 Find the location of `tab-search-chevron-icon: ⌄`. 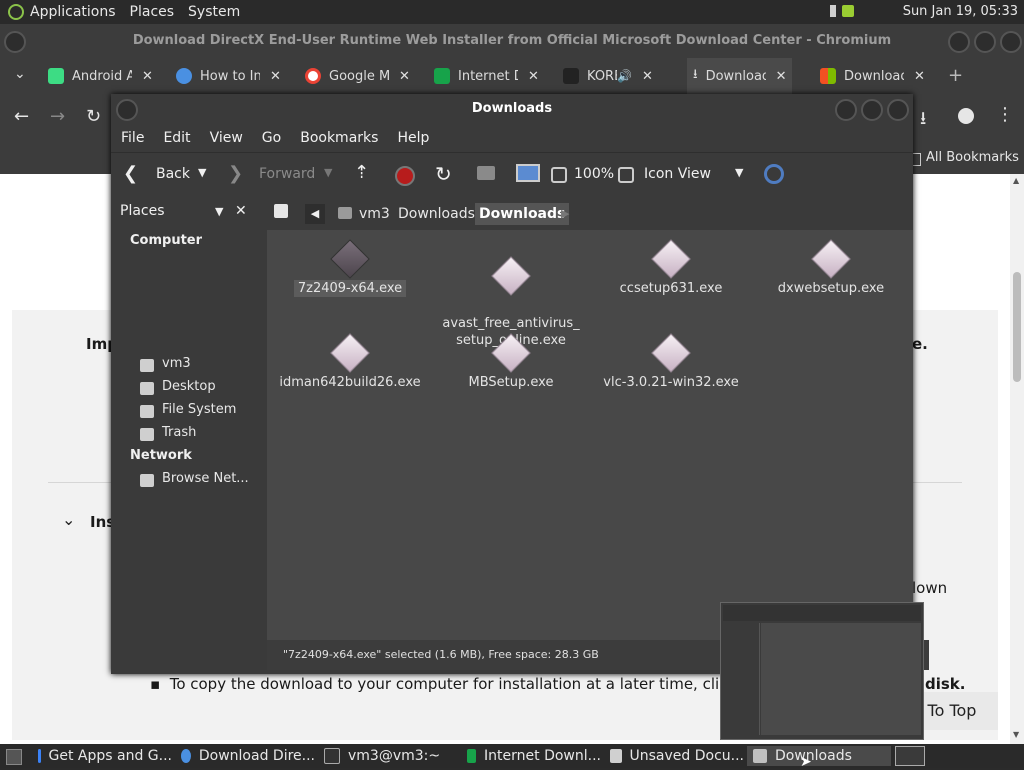

tab-search-chevron-icon: ⌄ is located at coordinates (20, 74).